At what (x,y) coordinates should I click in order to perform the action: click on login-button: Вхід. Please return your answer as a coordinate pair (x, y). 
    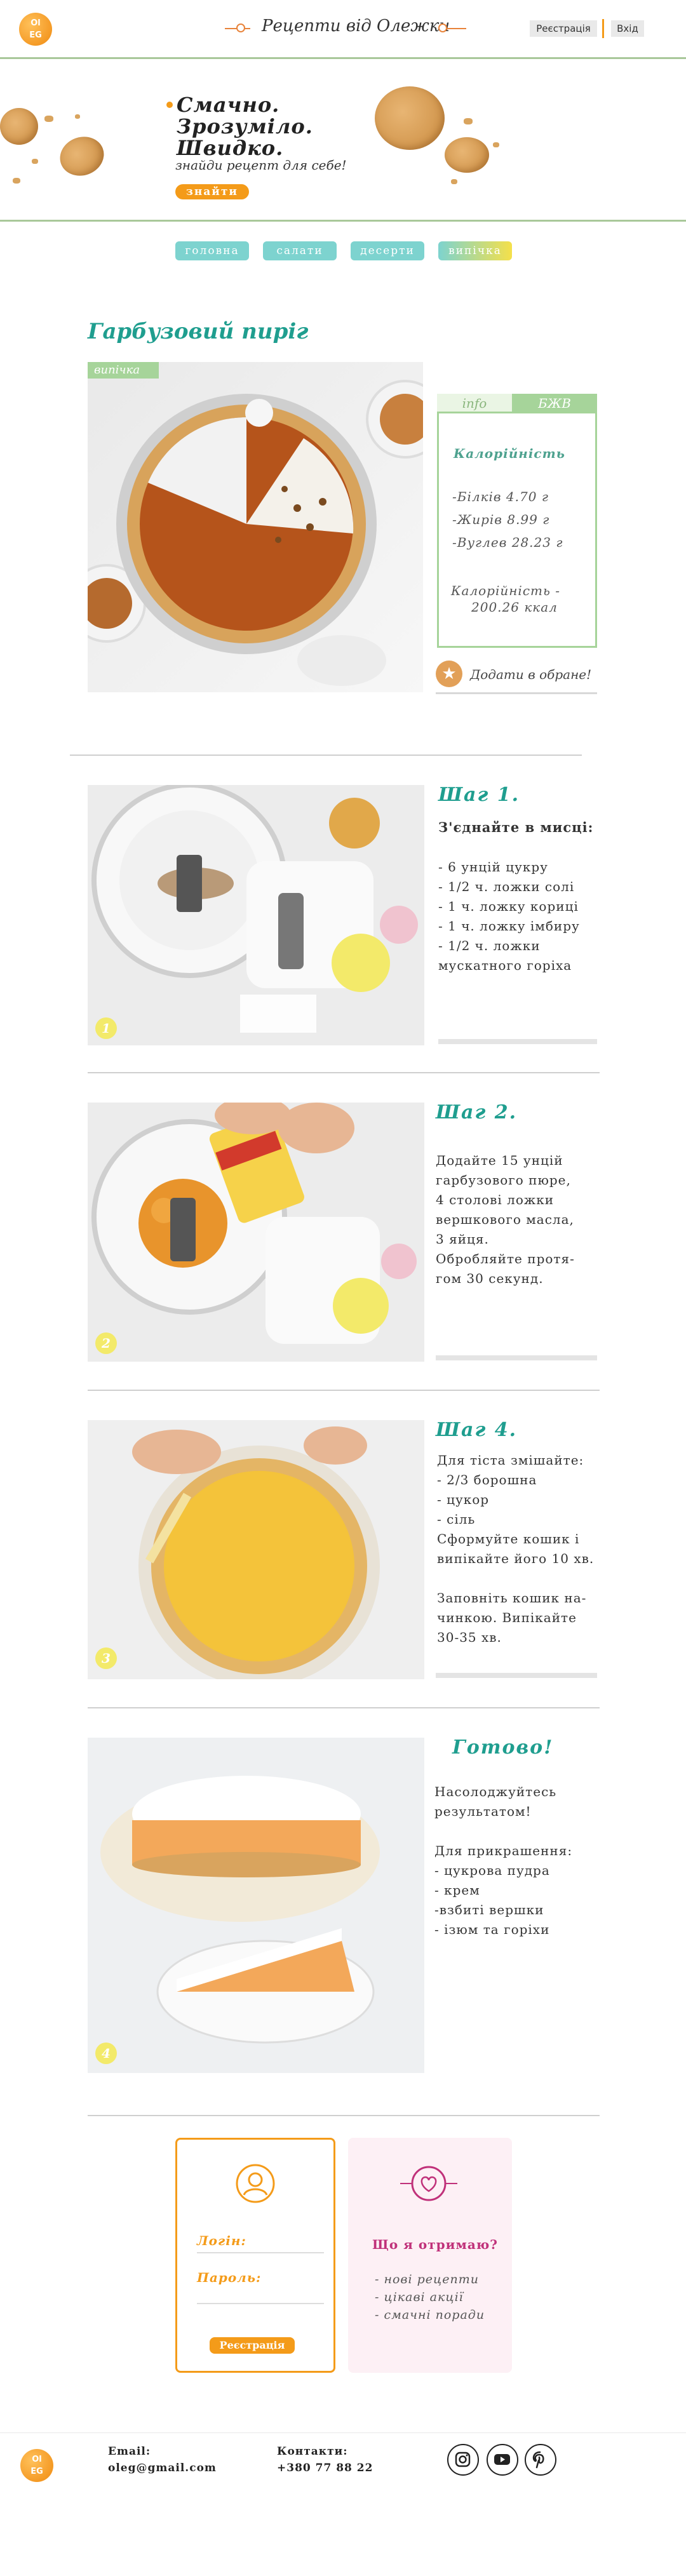
    Looking at the image, I should click on (627, 28).